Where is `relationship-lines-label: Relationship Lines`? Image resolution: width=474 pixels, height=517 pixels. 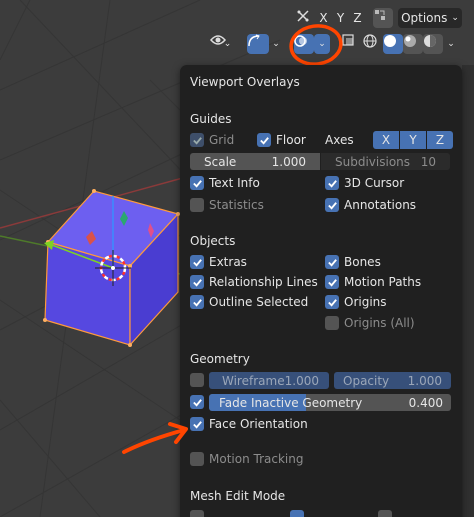 relationship-lines-label: Relationship Lines is located at coordinates (263, 282).